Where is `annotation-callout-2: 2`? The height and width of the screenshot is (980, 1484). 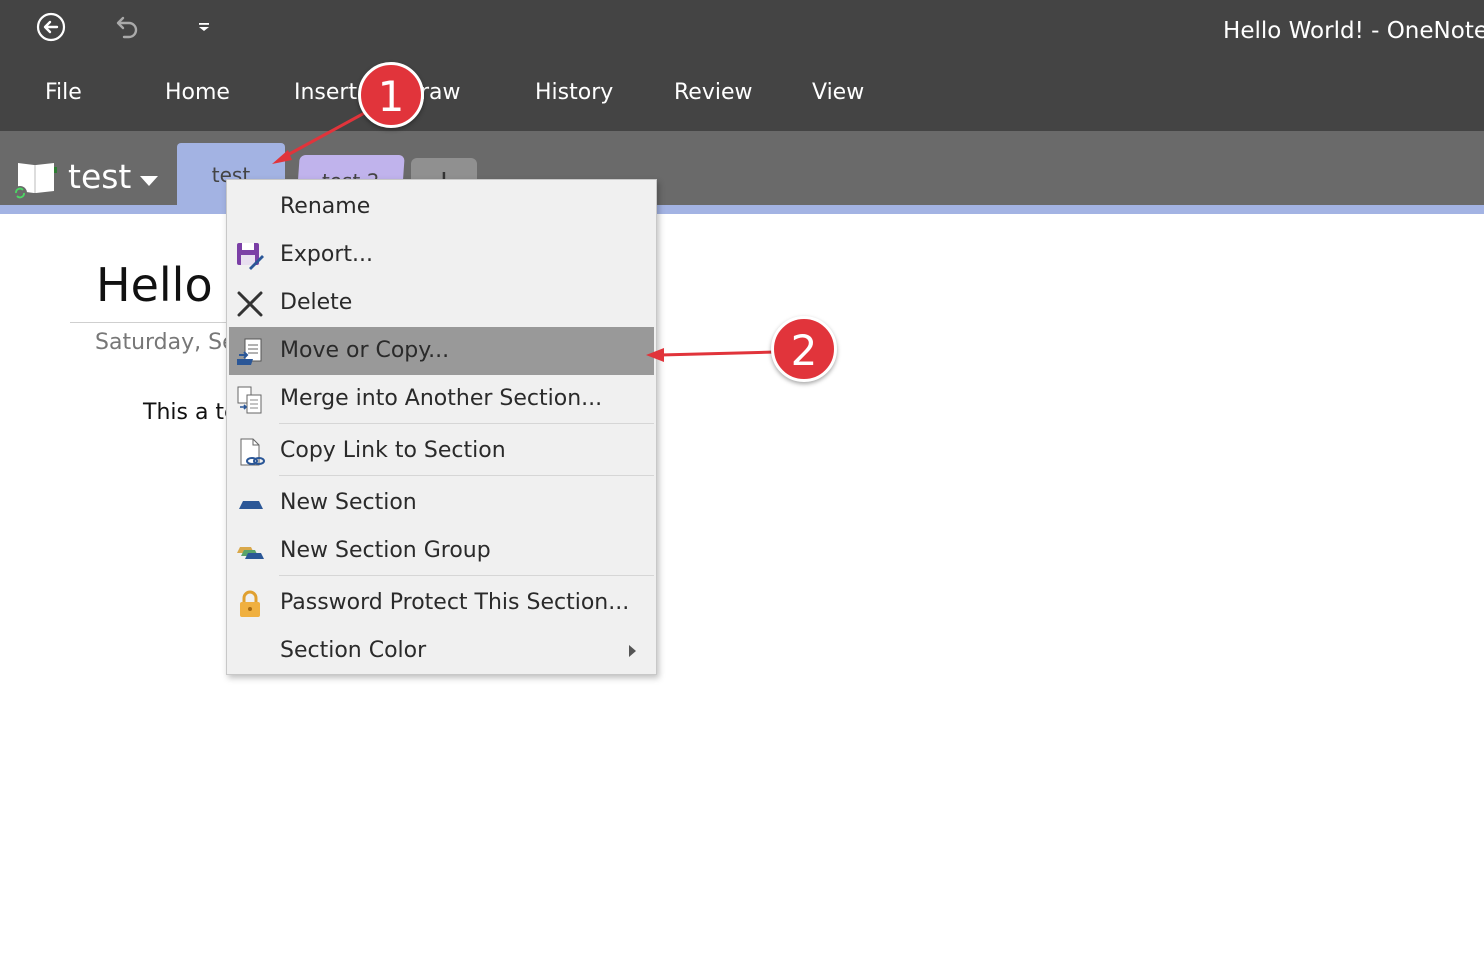
annotation-callout-2: 2 is located at coordinates (804, 349).